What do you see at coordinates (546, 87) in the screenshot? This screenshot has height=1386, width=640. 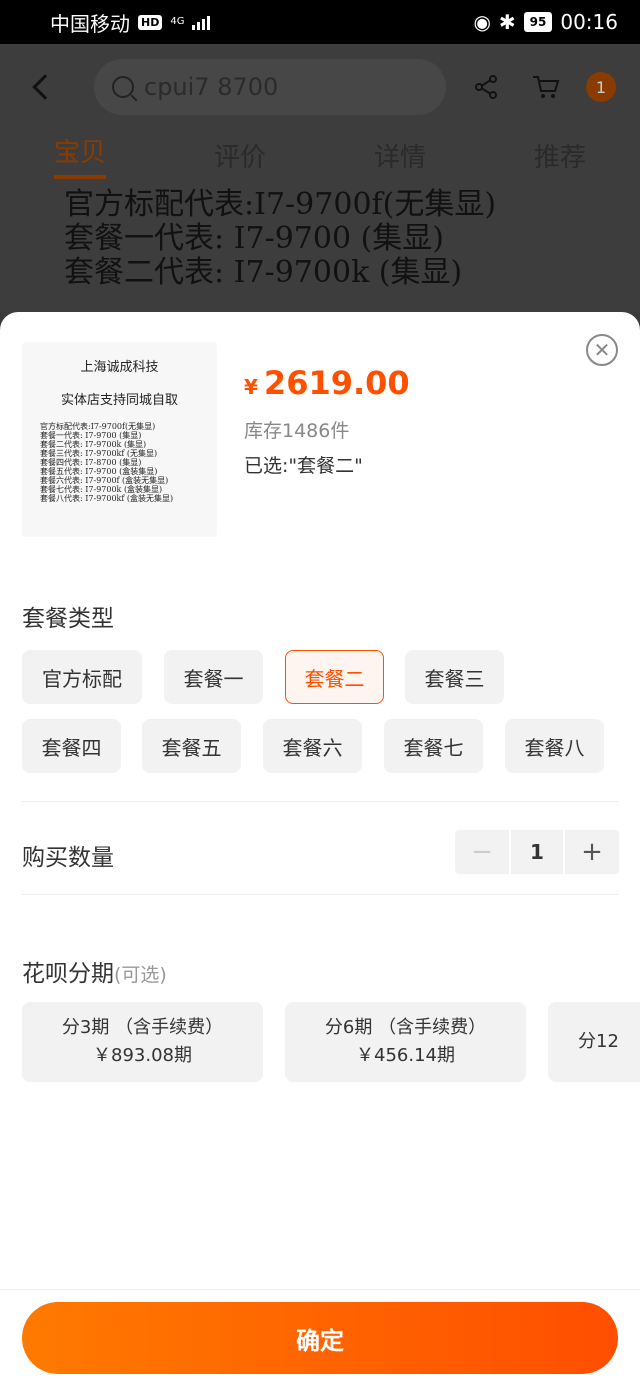 I see `cart-icon` at bounding box center [546, 87].